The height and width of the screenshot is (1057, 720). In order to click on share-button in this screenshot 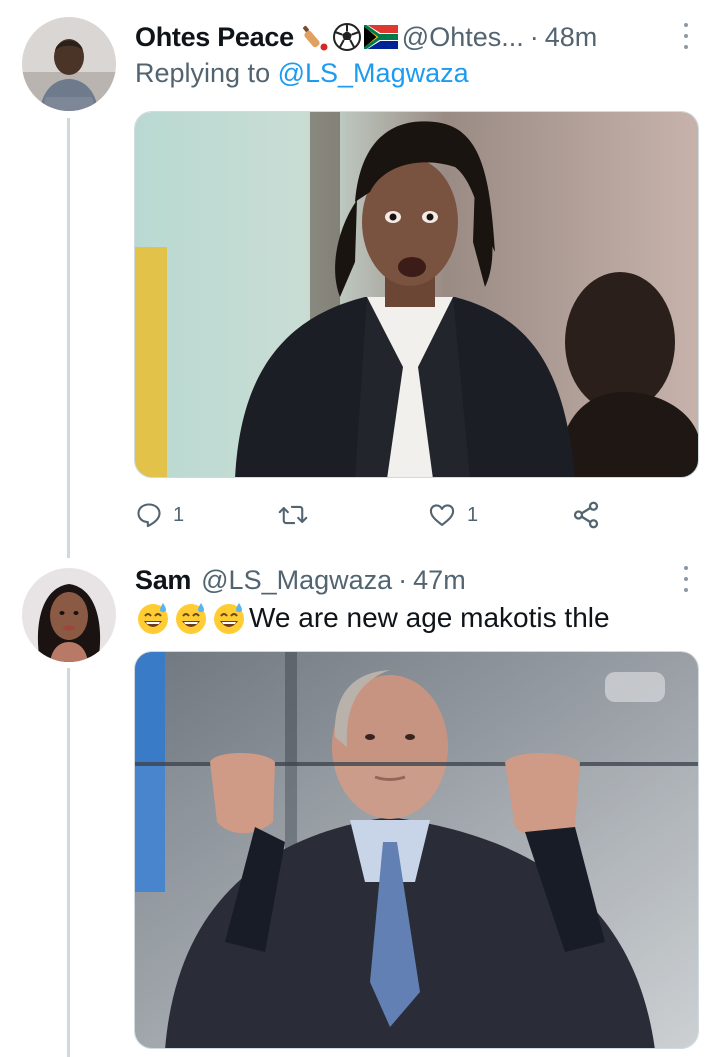, I will do `click(586, 515)`.